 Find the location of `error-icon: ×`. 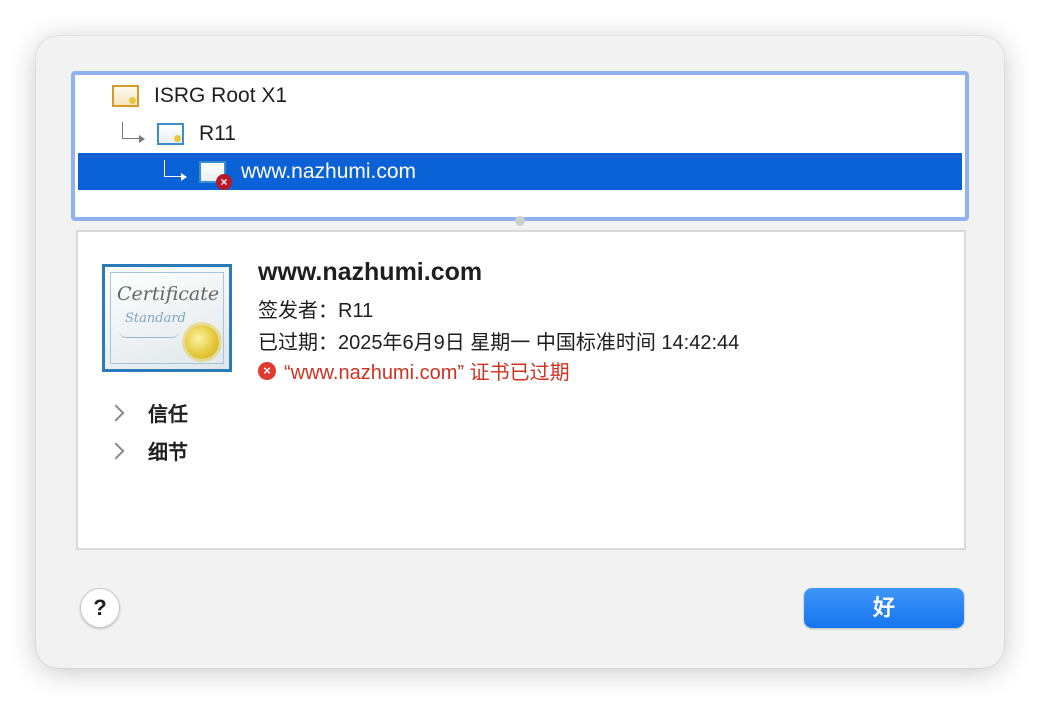

error-icon: × is located at coordinates (267, 370).